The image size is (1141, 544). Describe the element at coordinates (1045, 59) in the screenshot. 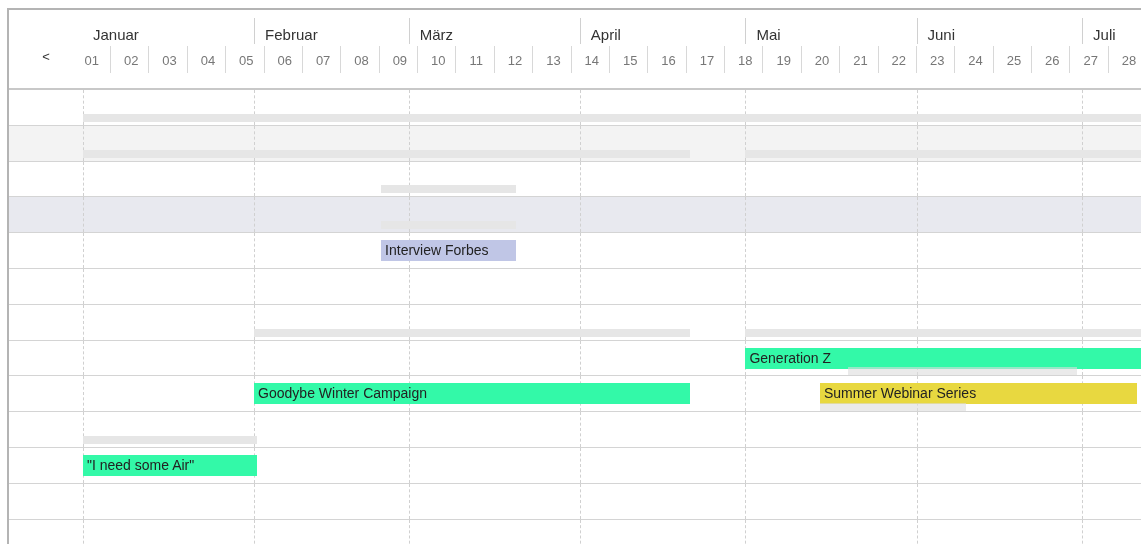

I see `week-label: 26` at that location.